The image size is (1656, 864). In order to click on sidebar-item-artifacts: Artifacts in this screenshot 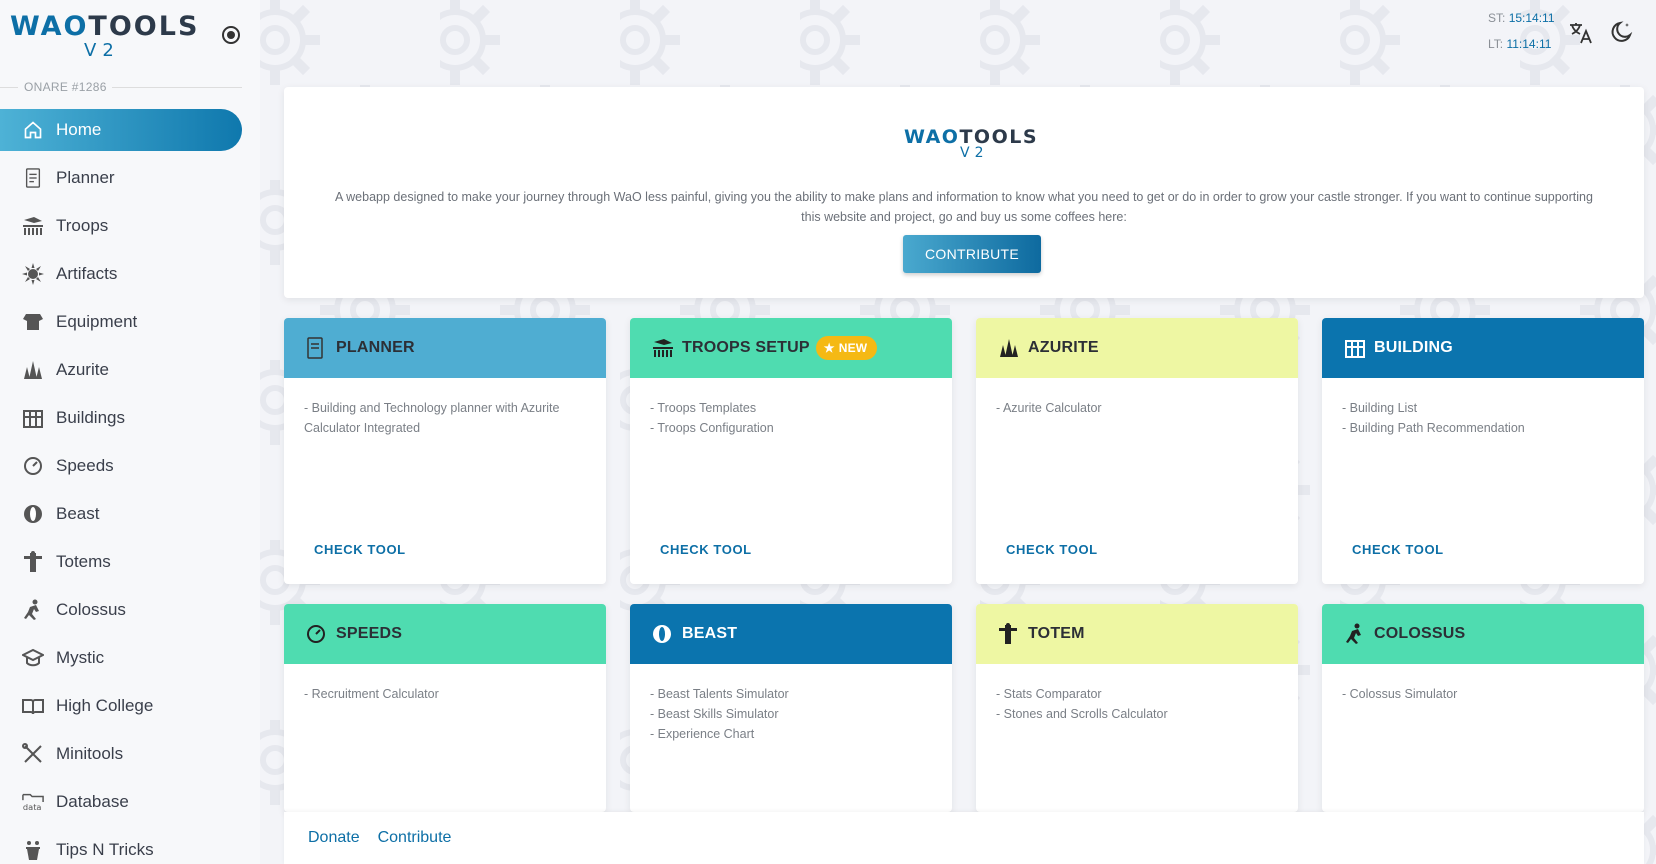, I will do `click(121, 274)`.